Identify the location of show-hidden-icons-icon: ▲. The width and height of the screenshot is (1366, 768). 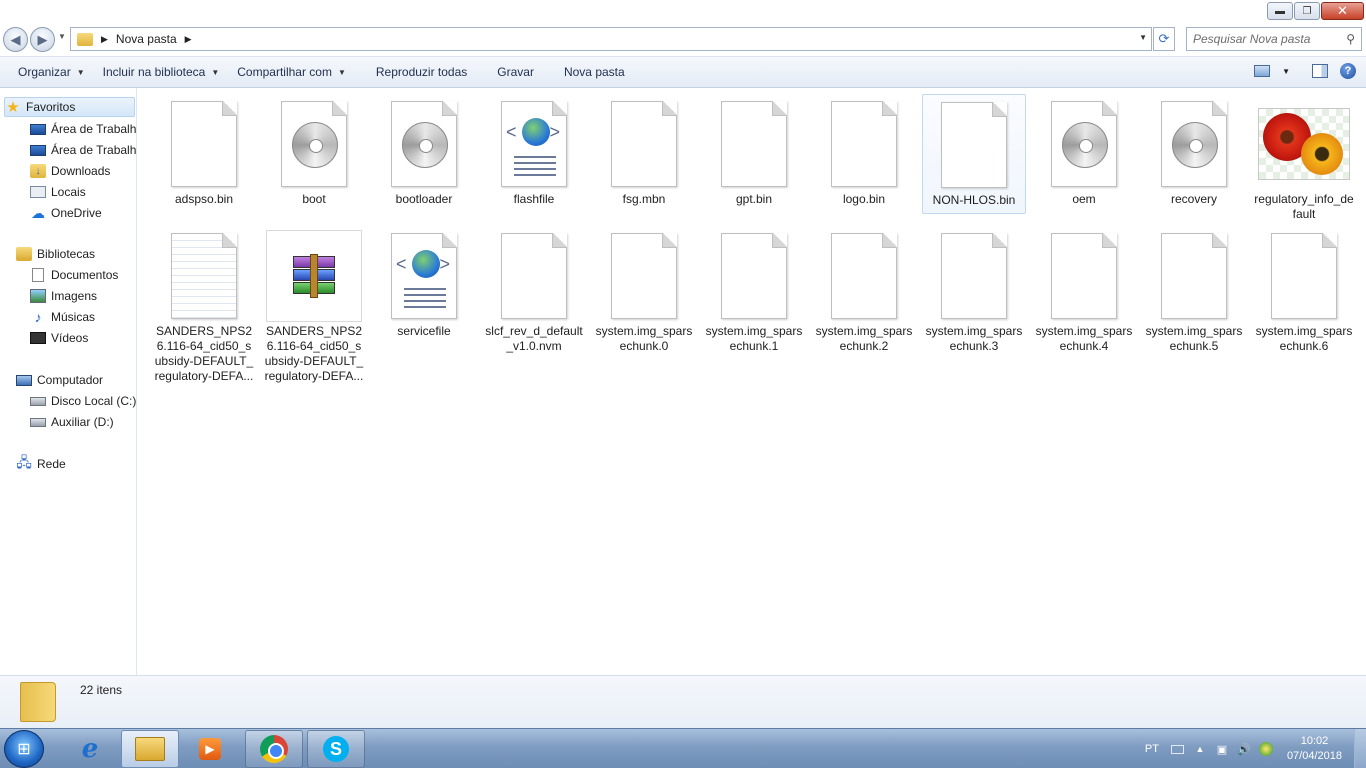
(1200, 749).